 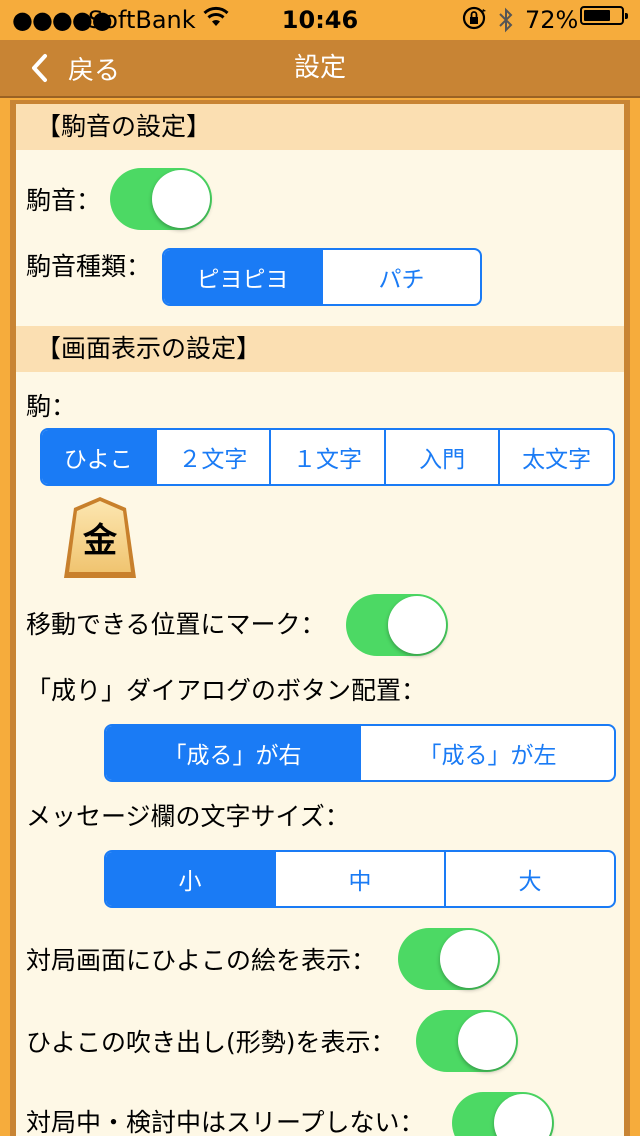 I want to click on section-header-display: 【画面表示の設定】, so click(x=320, y=349).